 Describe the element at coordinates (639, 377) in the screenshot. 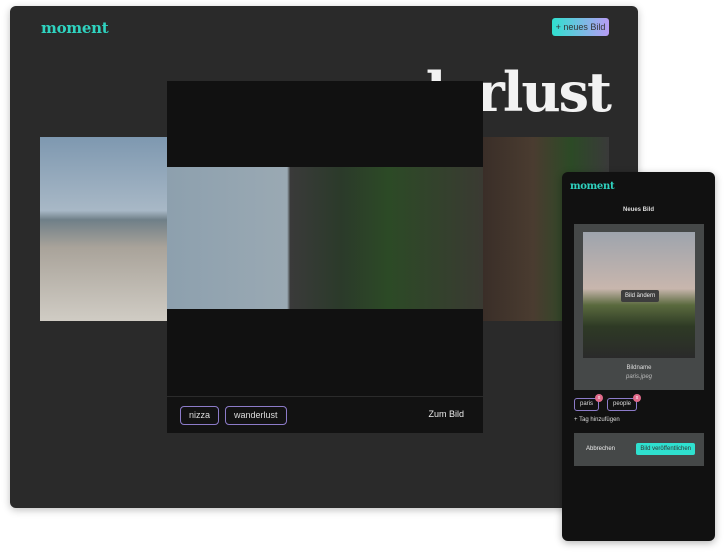

I see `file-name: paris.jpeg` at that location.